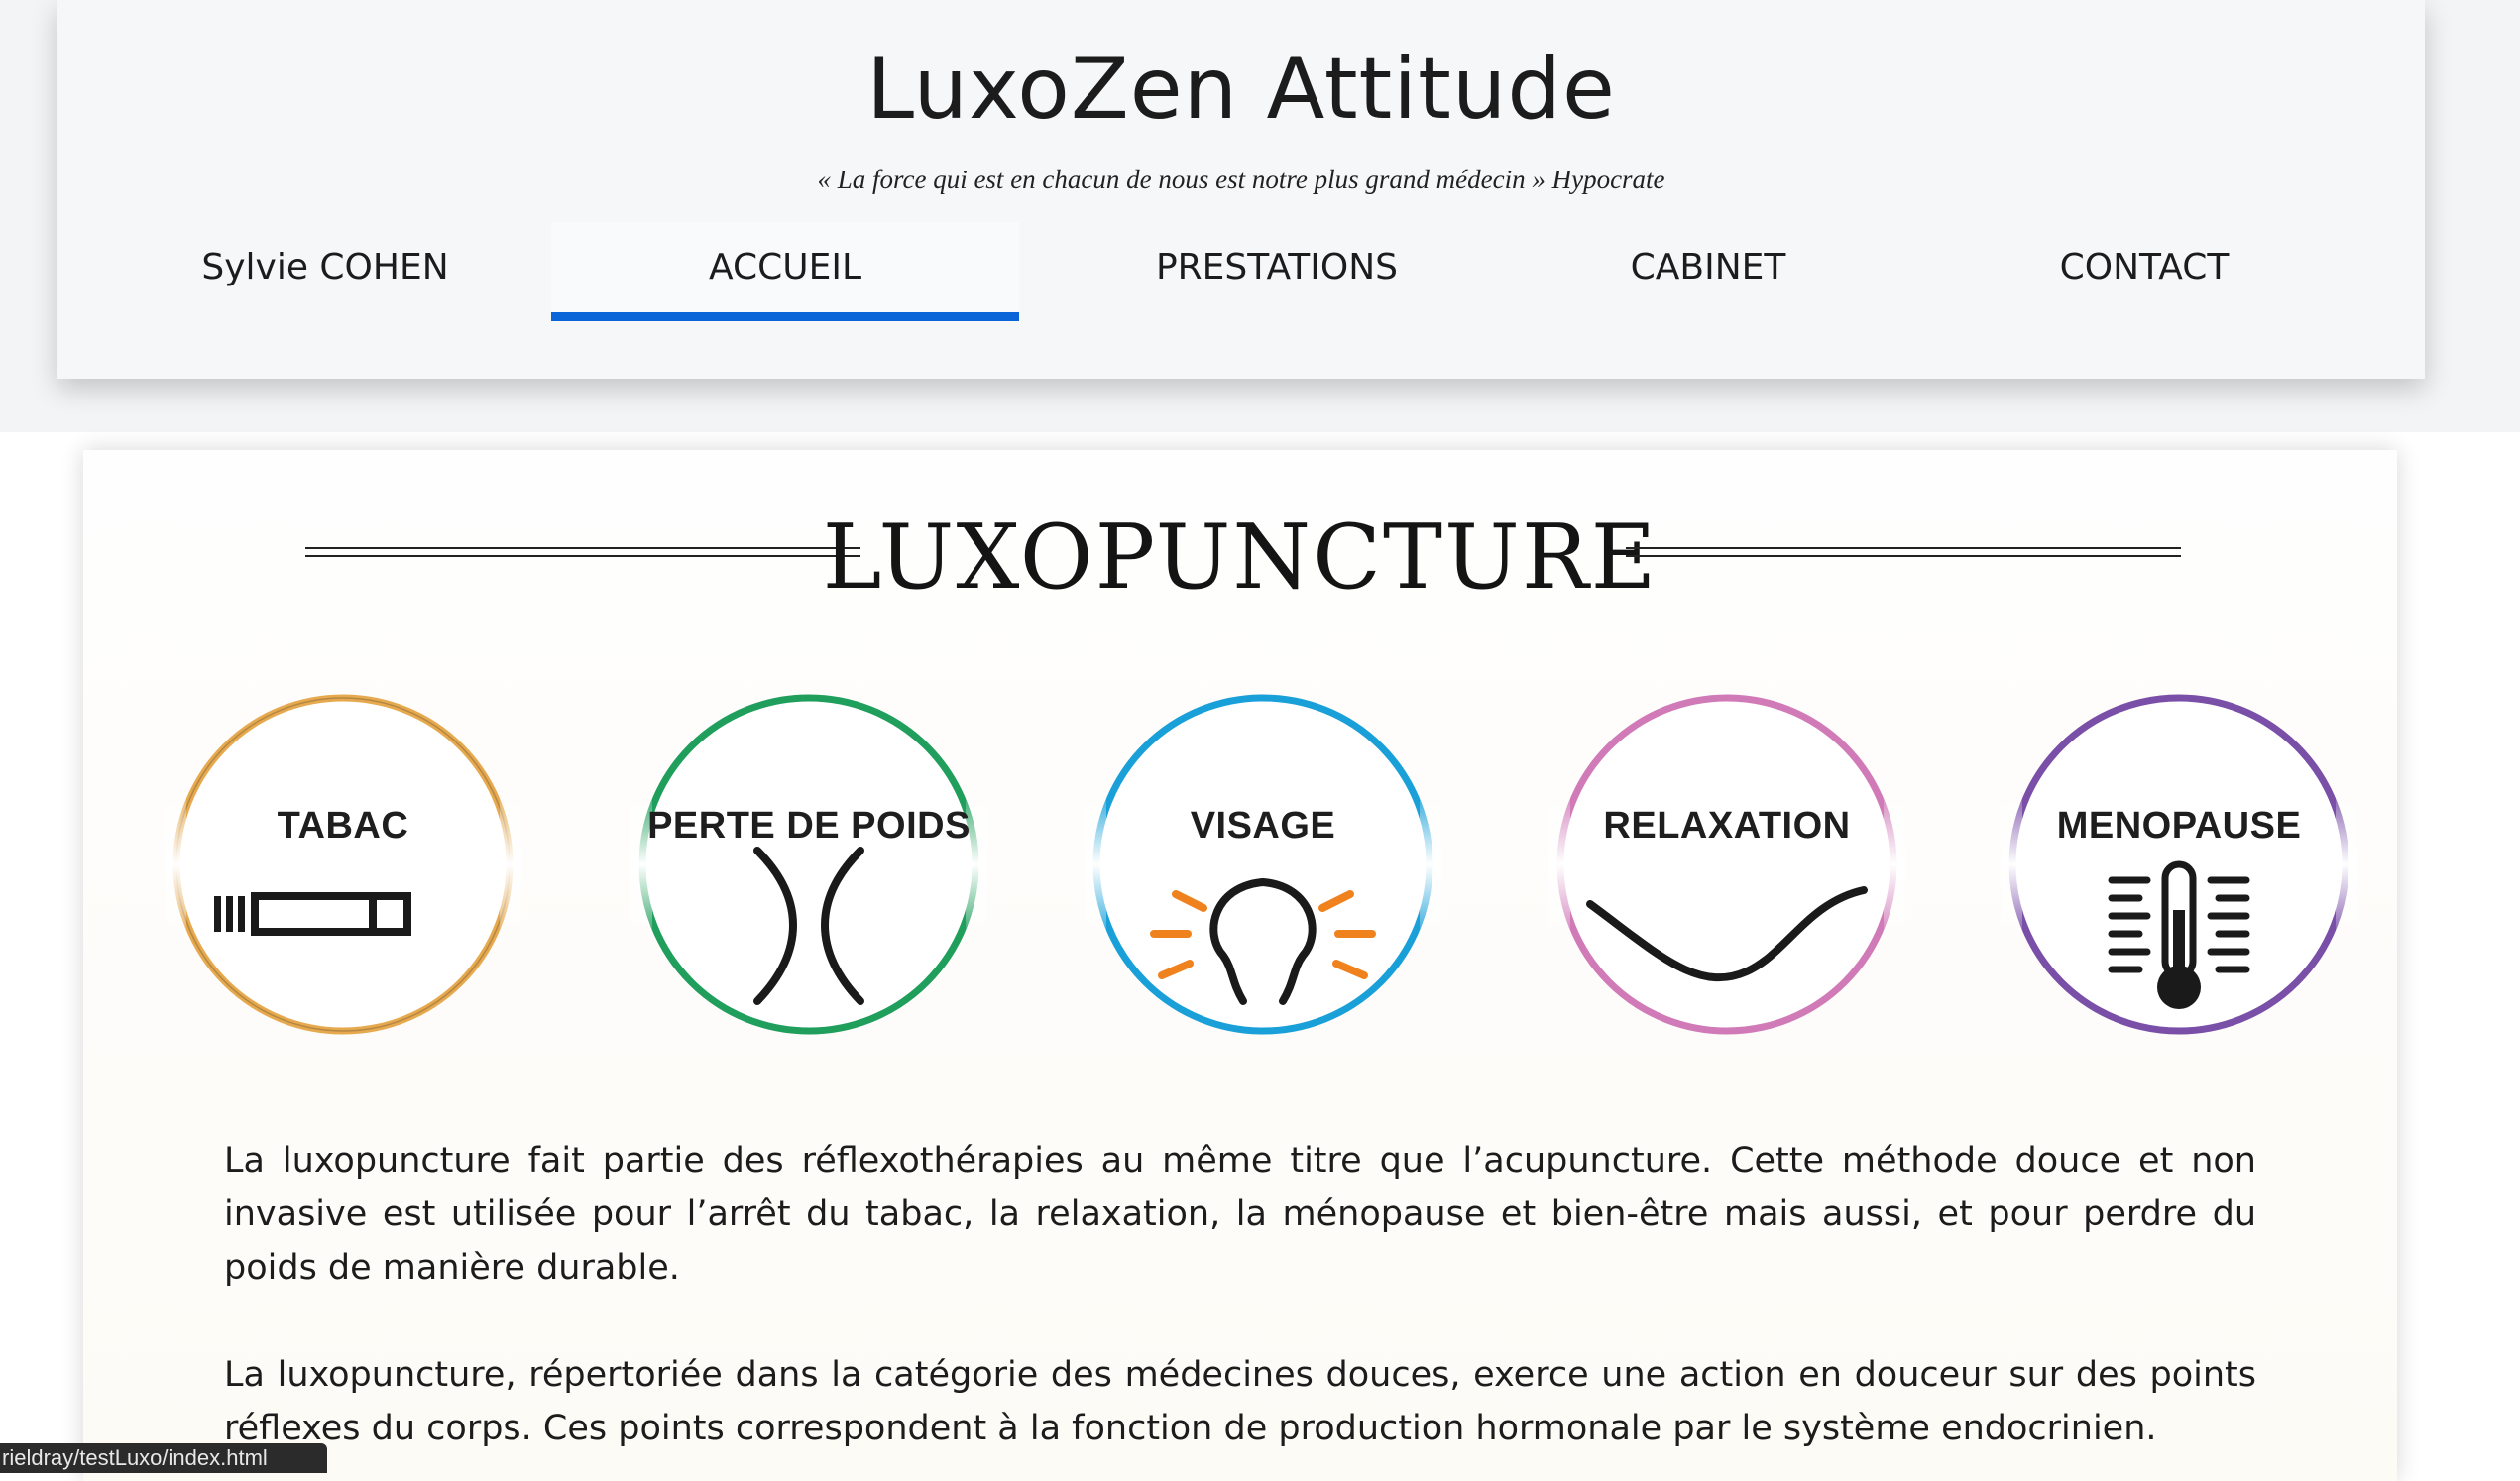 This screenshot has width=2520, height=1481. I want to click on title-rule-right, so click(1903, 552).